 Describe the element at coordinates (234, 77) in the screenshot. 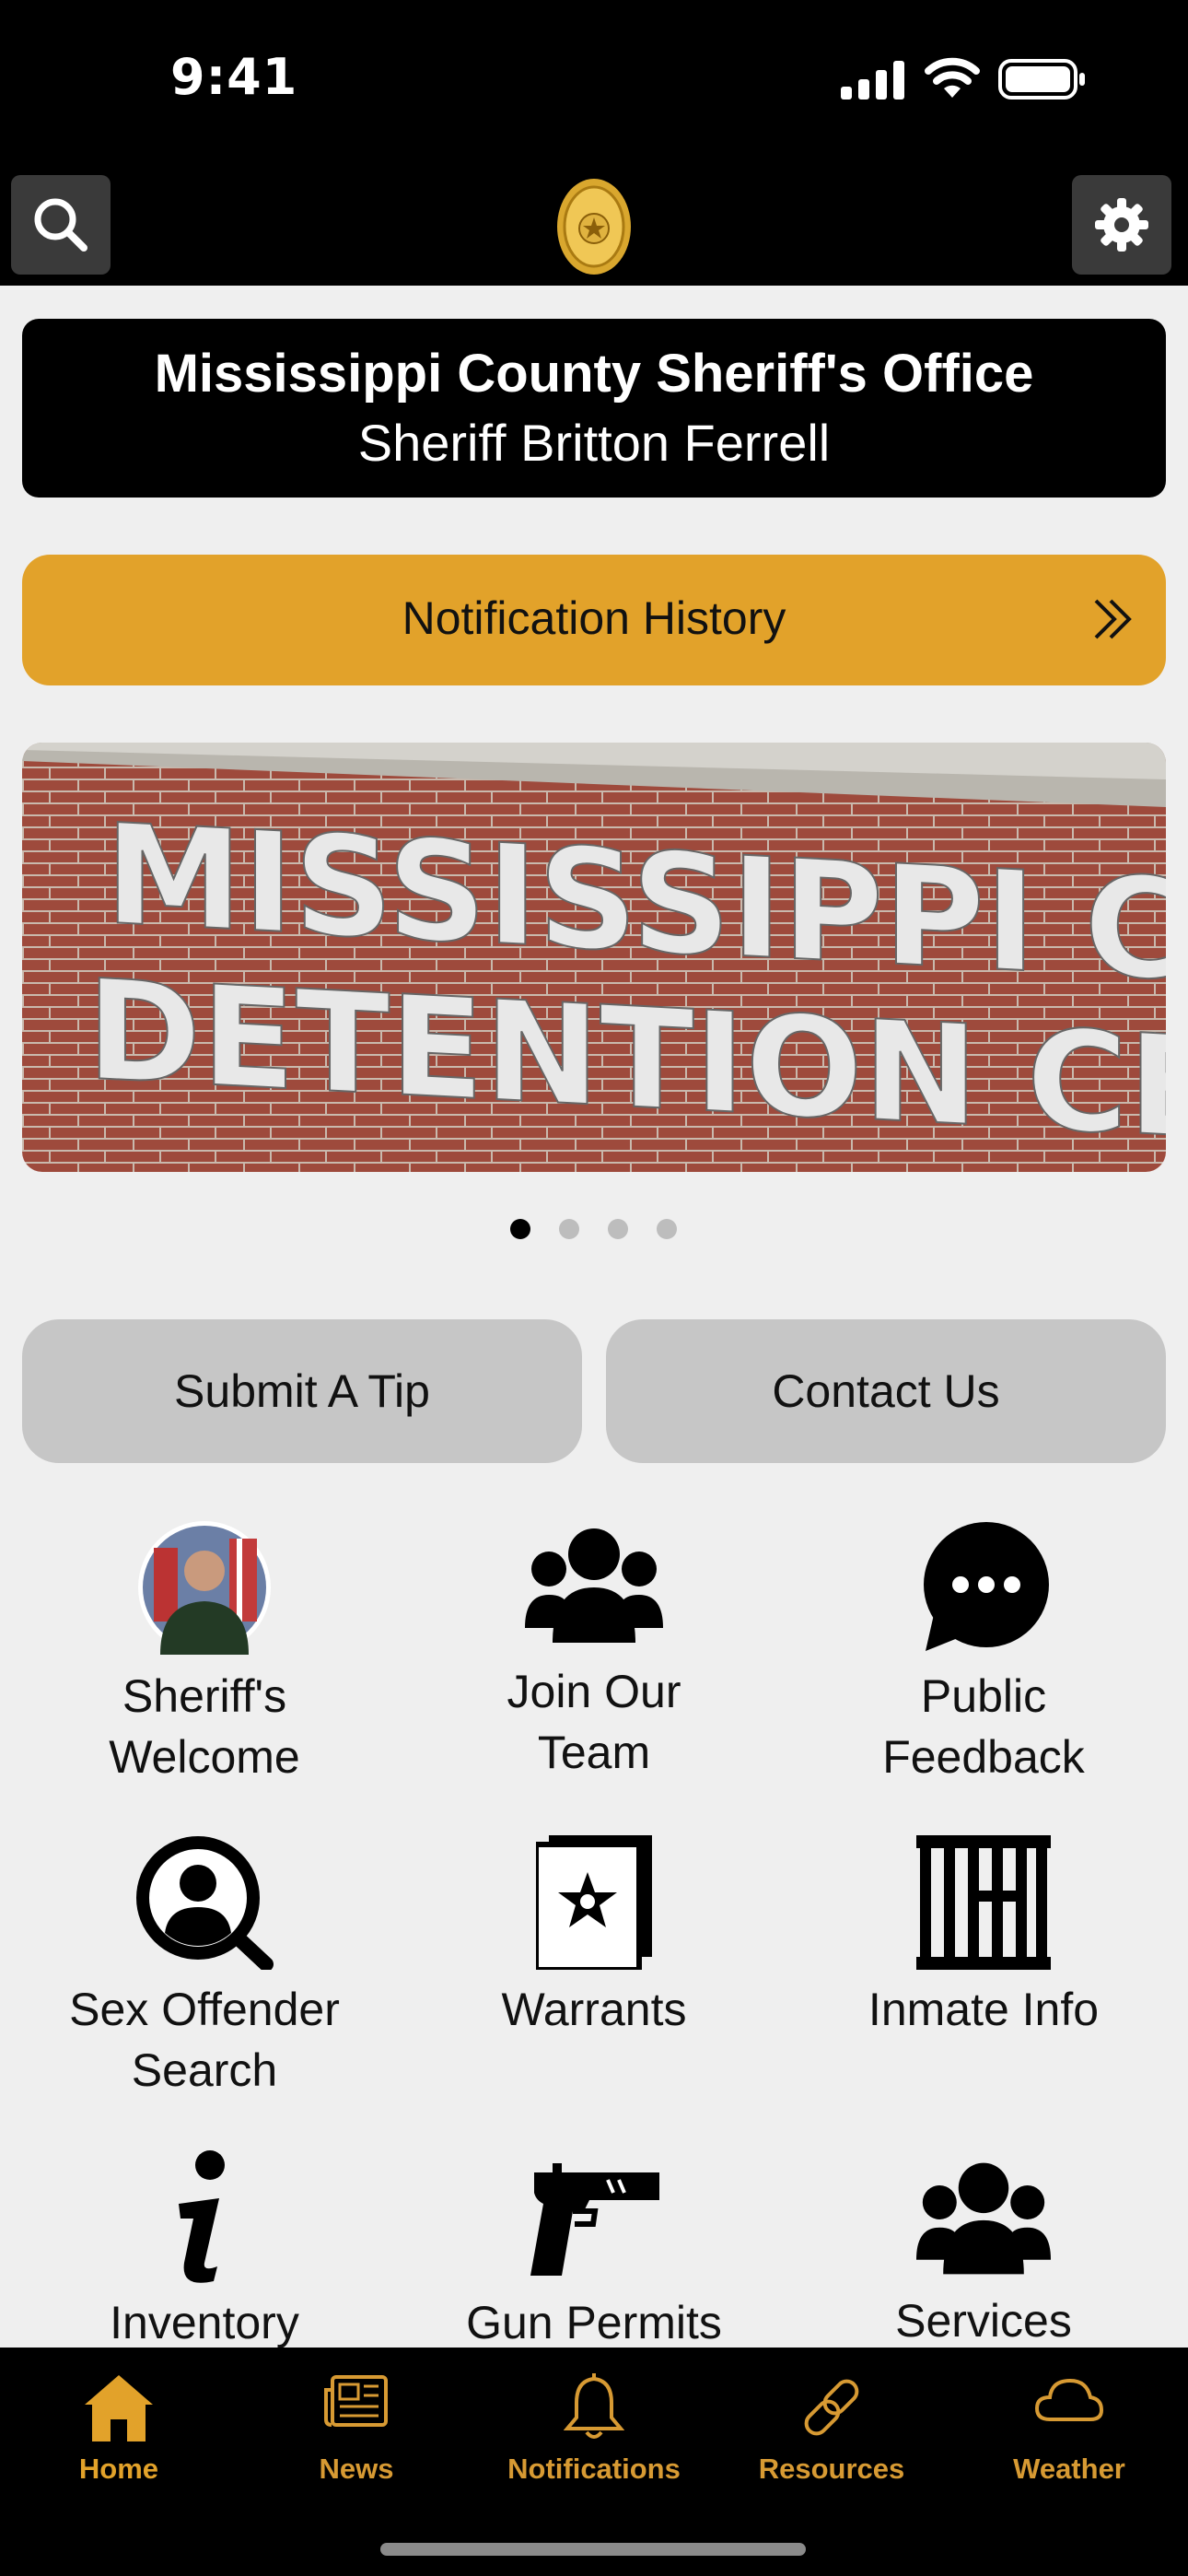

I see `status-time: 9:41` at that location.